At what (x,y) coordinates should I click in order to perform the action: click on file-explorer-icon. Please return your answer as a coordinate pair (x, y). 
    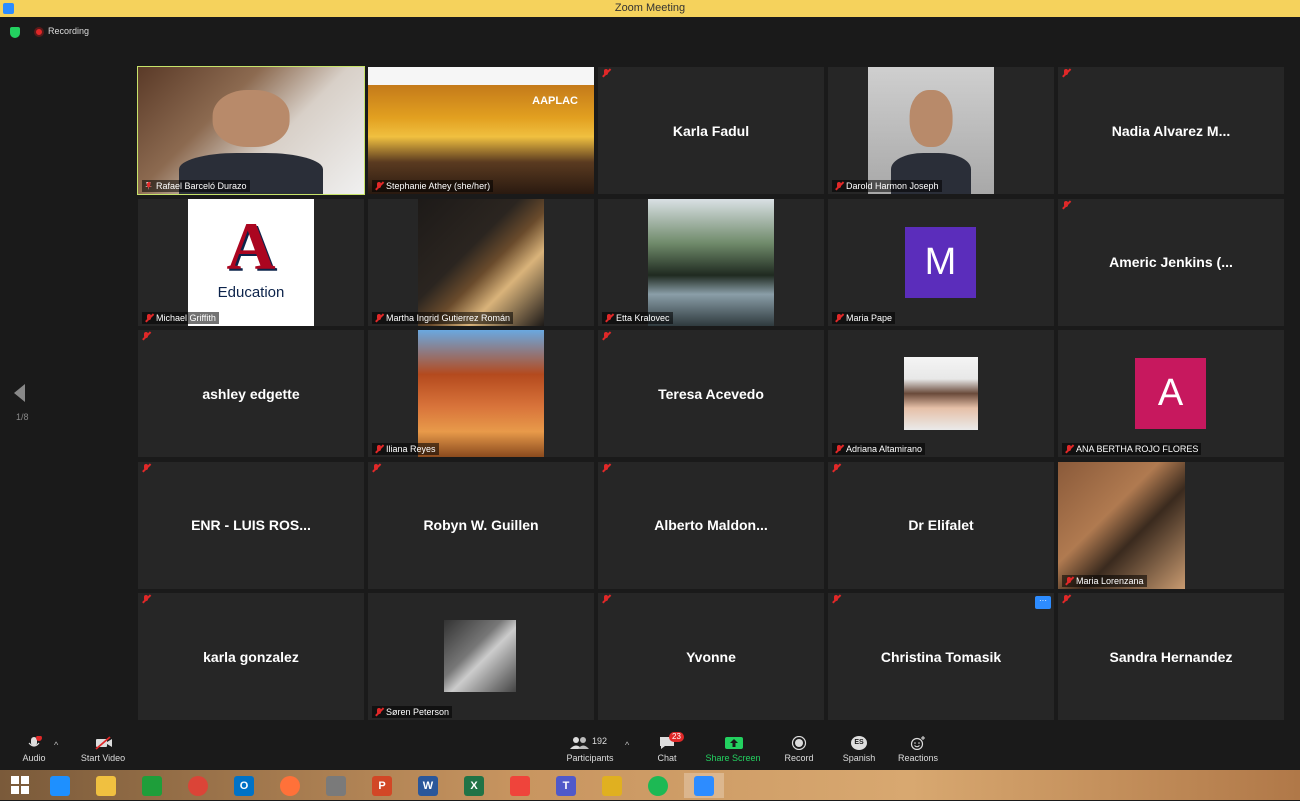
    Looking at the image, I should click on (106, 785).